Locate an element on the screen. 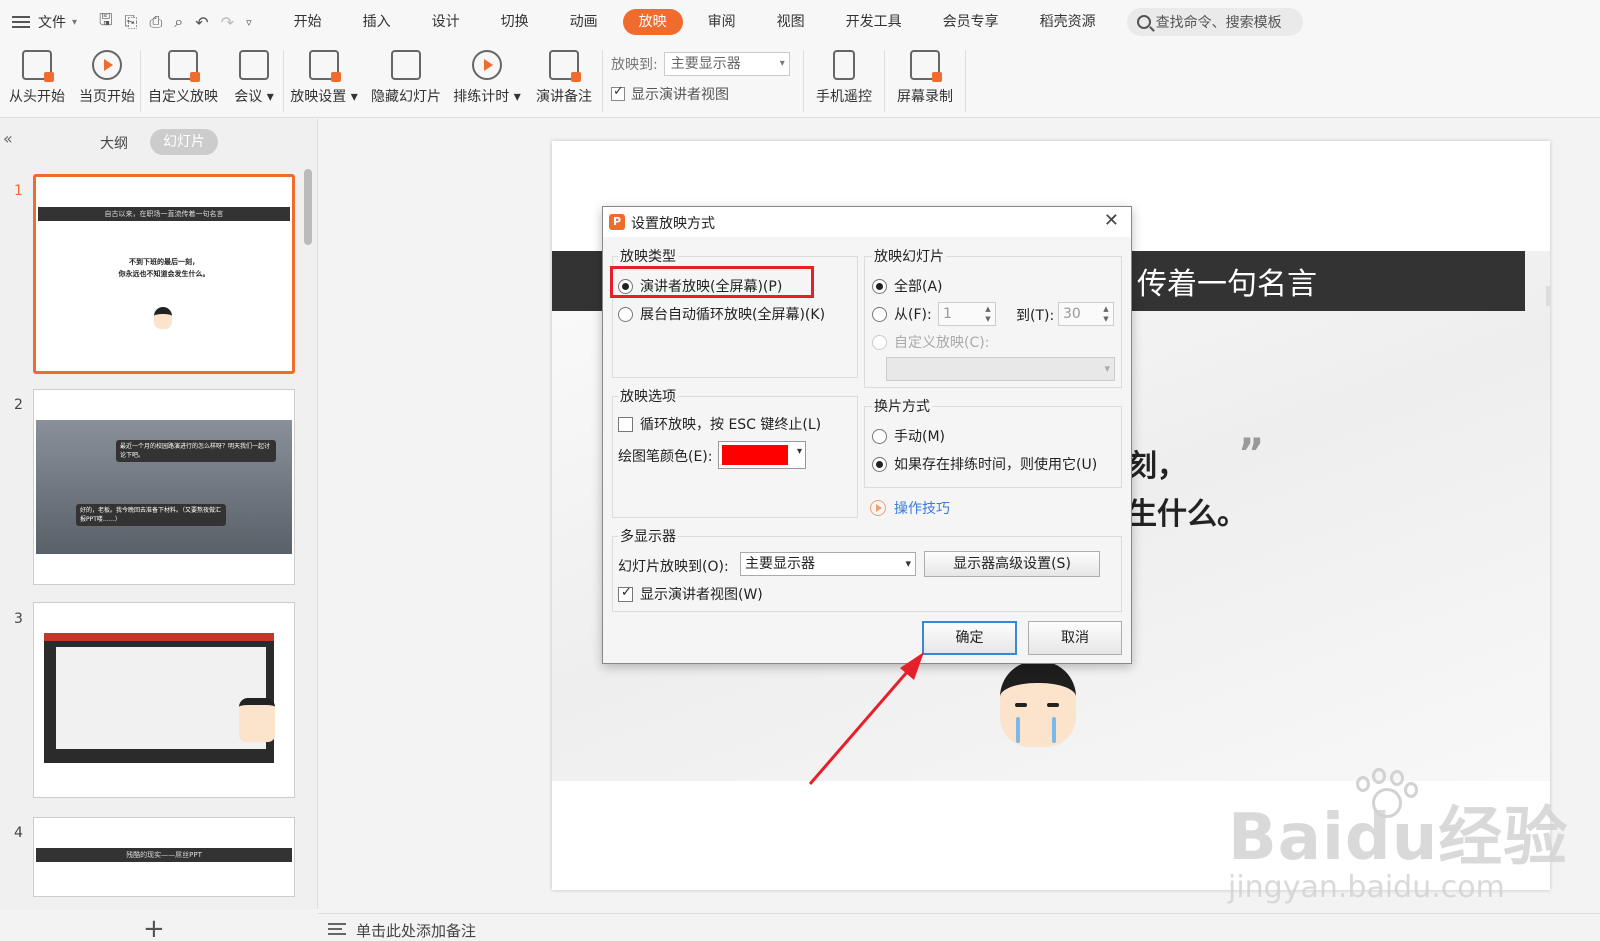 This screenshot has width=1600, height=941. command-search: 查找命令、搜索模板 is located at coordinates (1214, 22).